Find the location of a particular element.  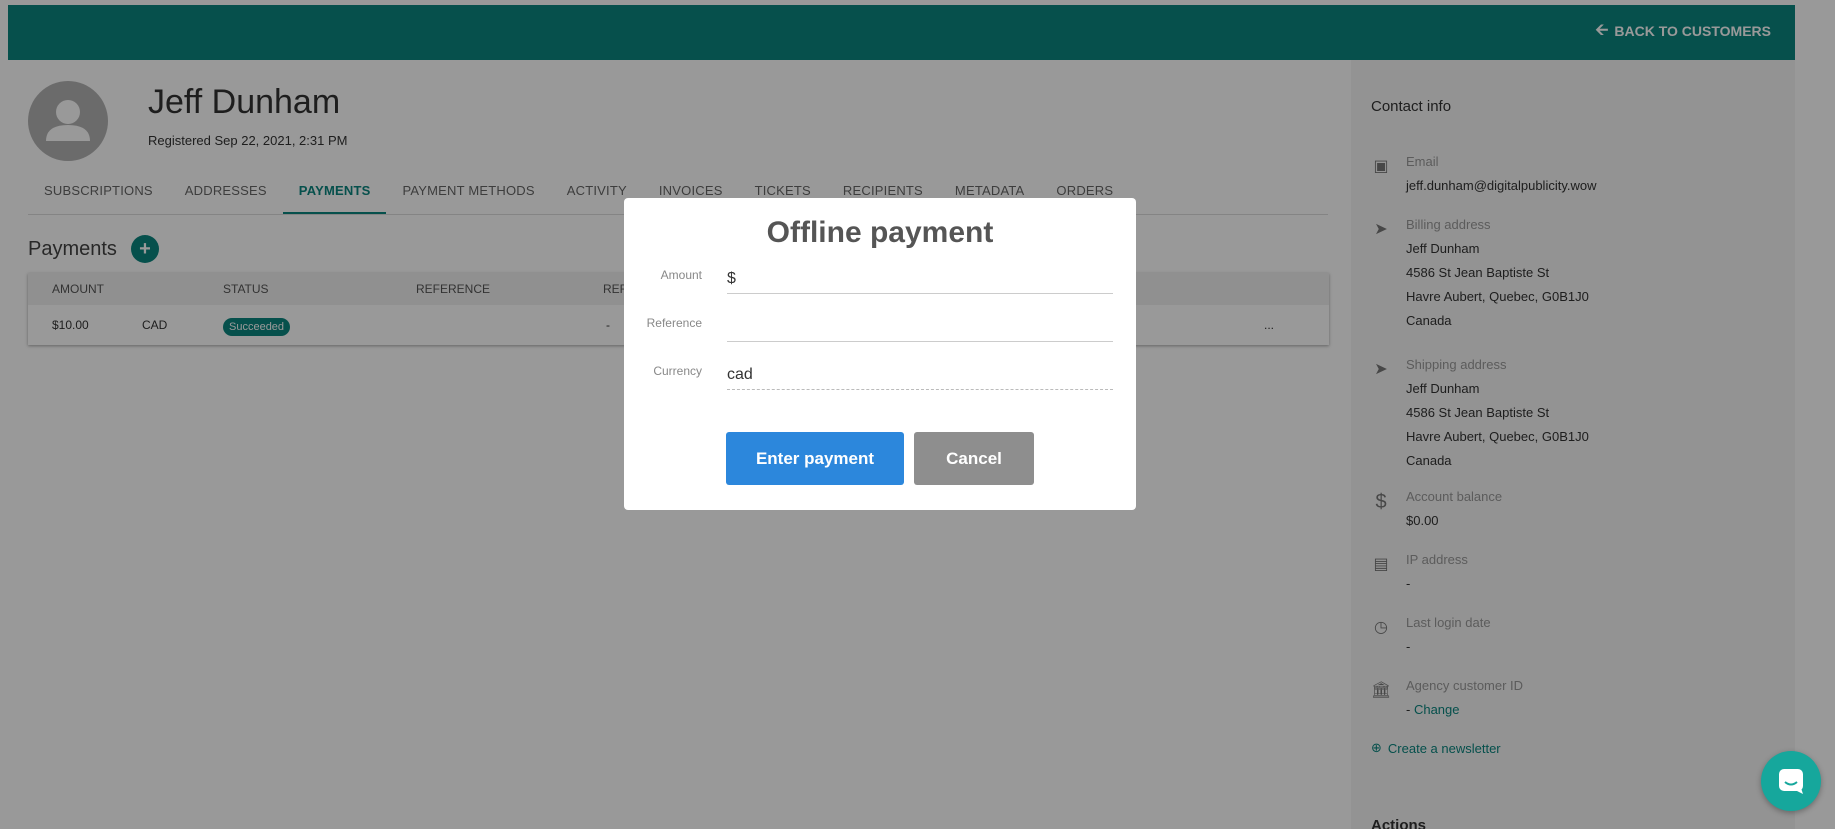

modal-title: Offline payment is located at coordinates (880, 232).